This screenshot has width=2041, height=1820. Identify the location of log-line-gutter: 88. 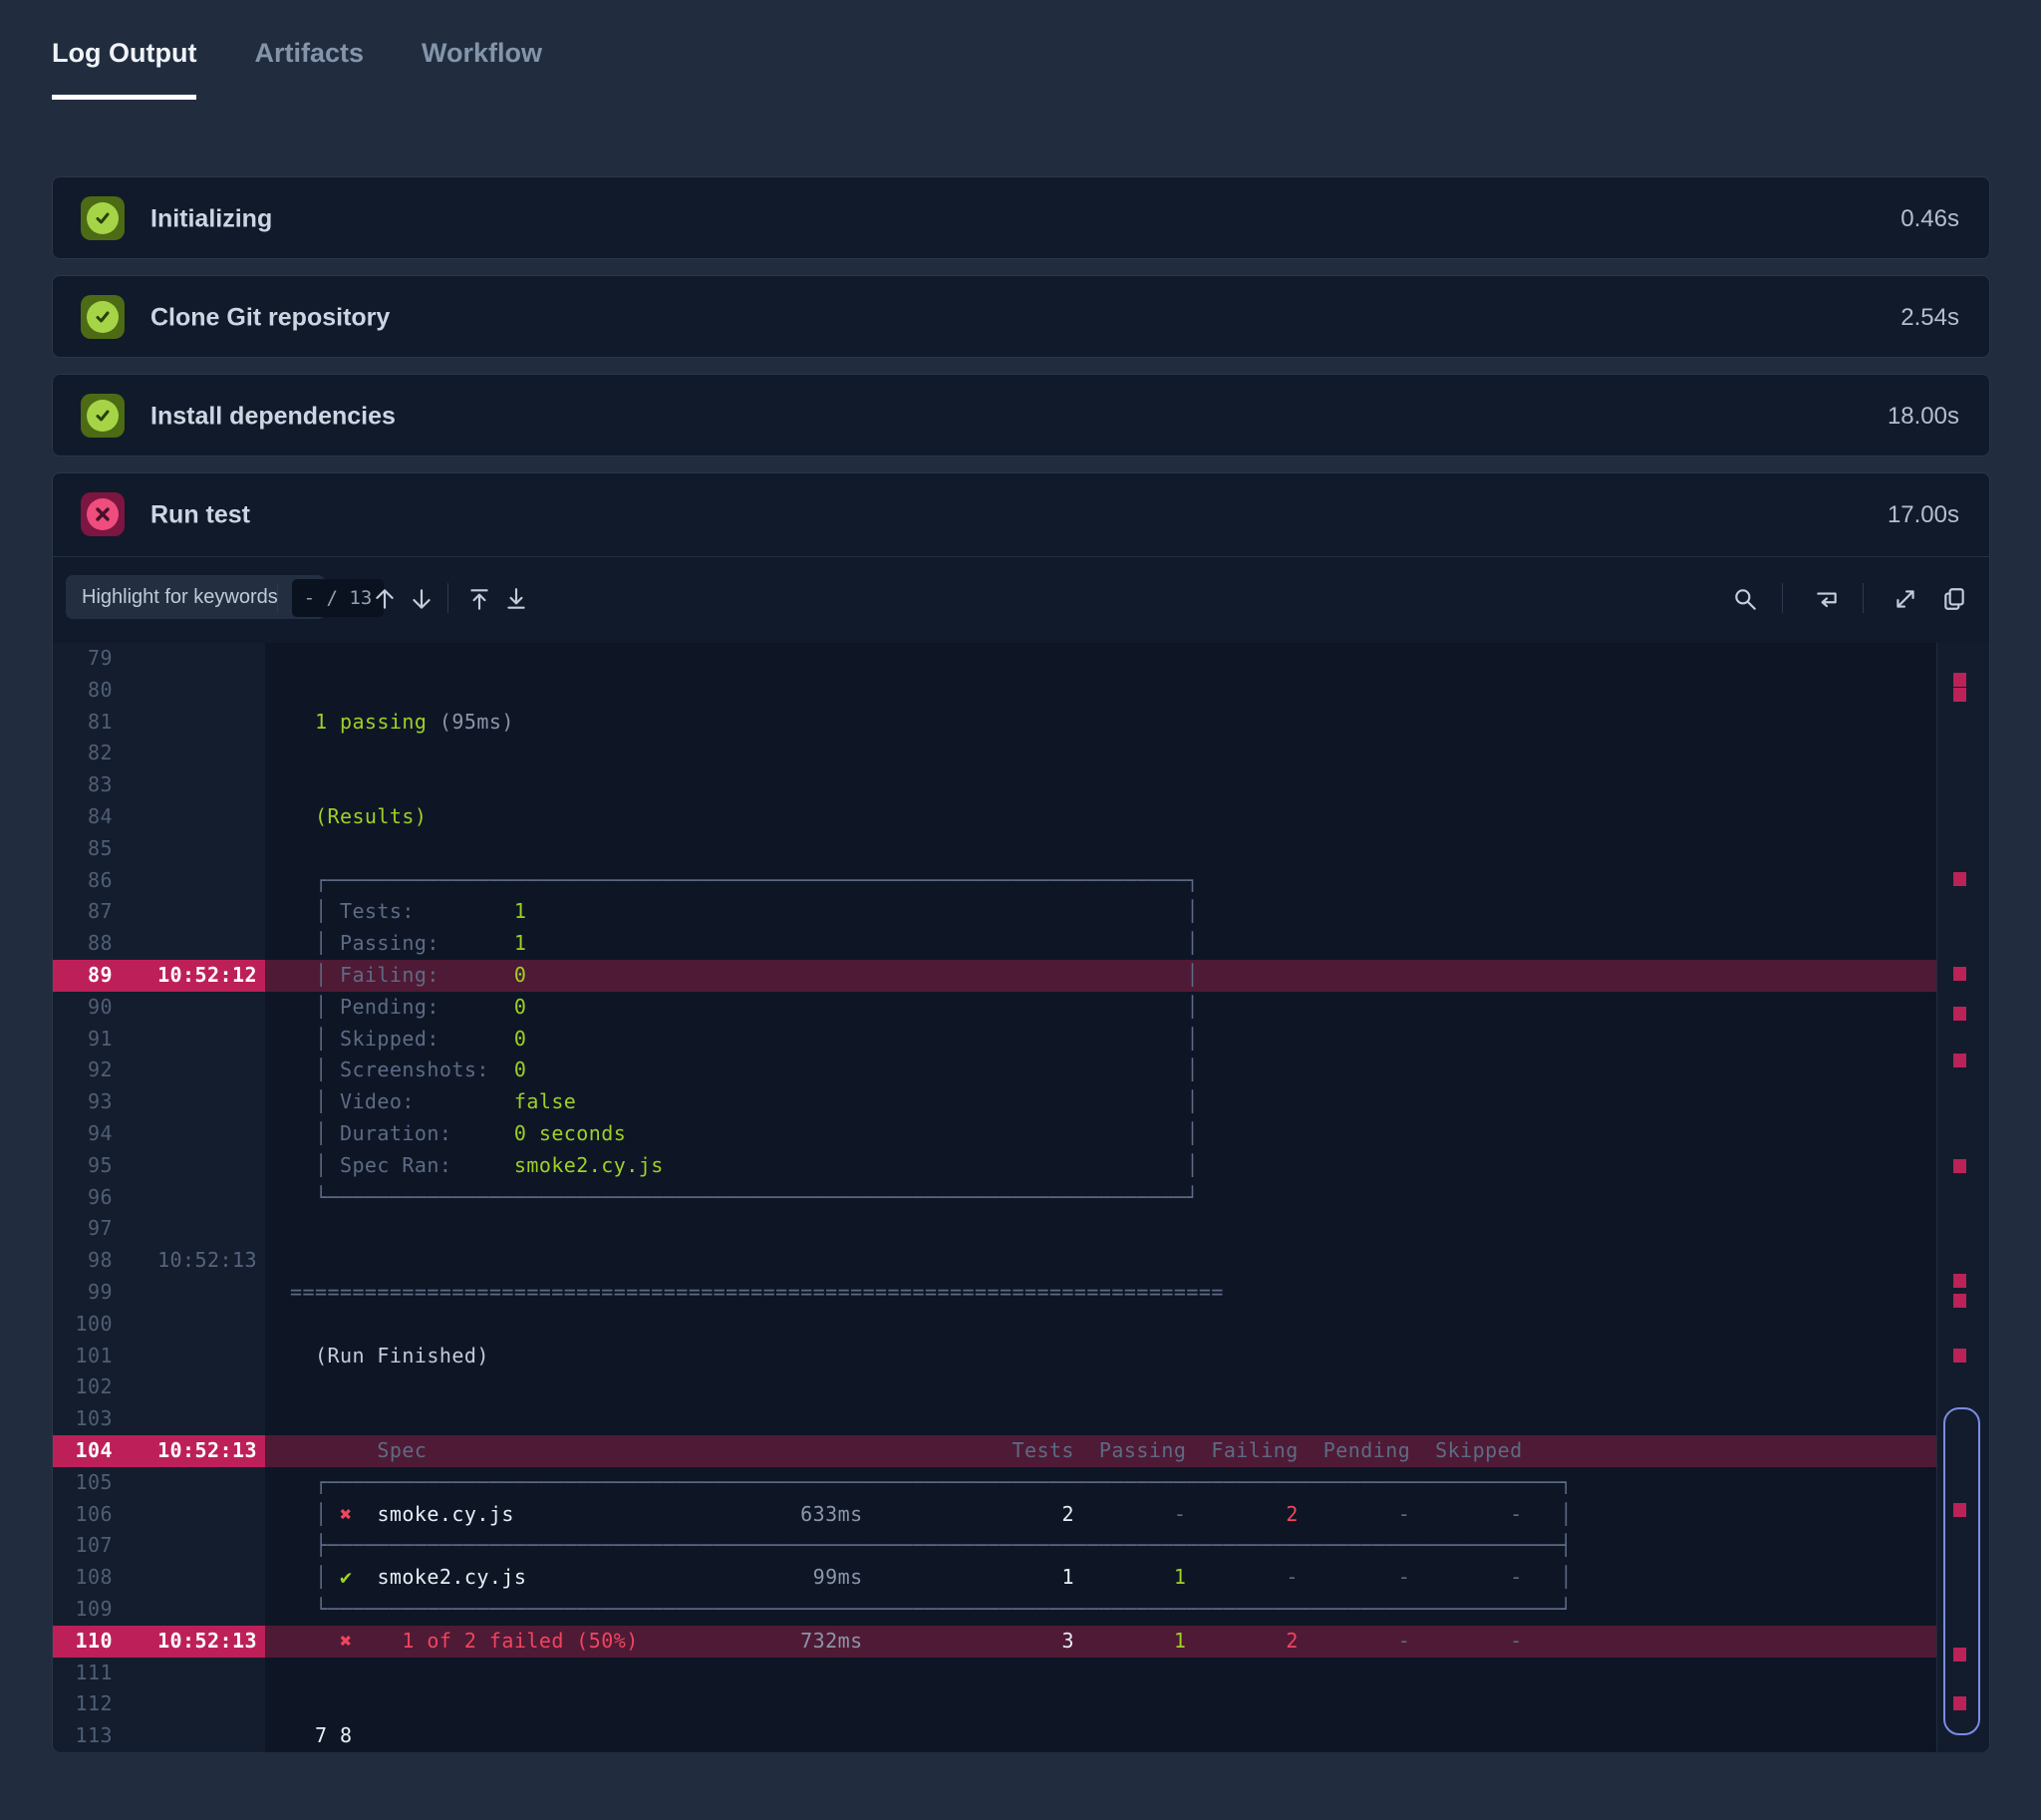
(159, 944).